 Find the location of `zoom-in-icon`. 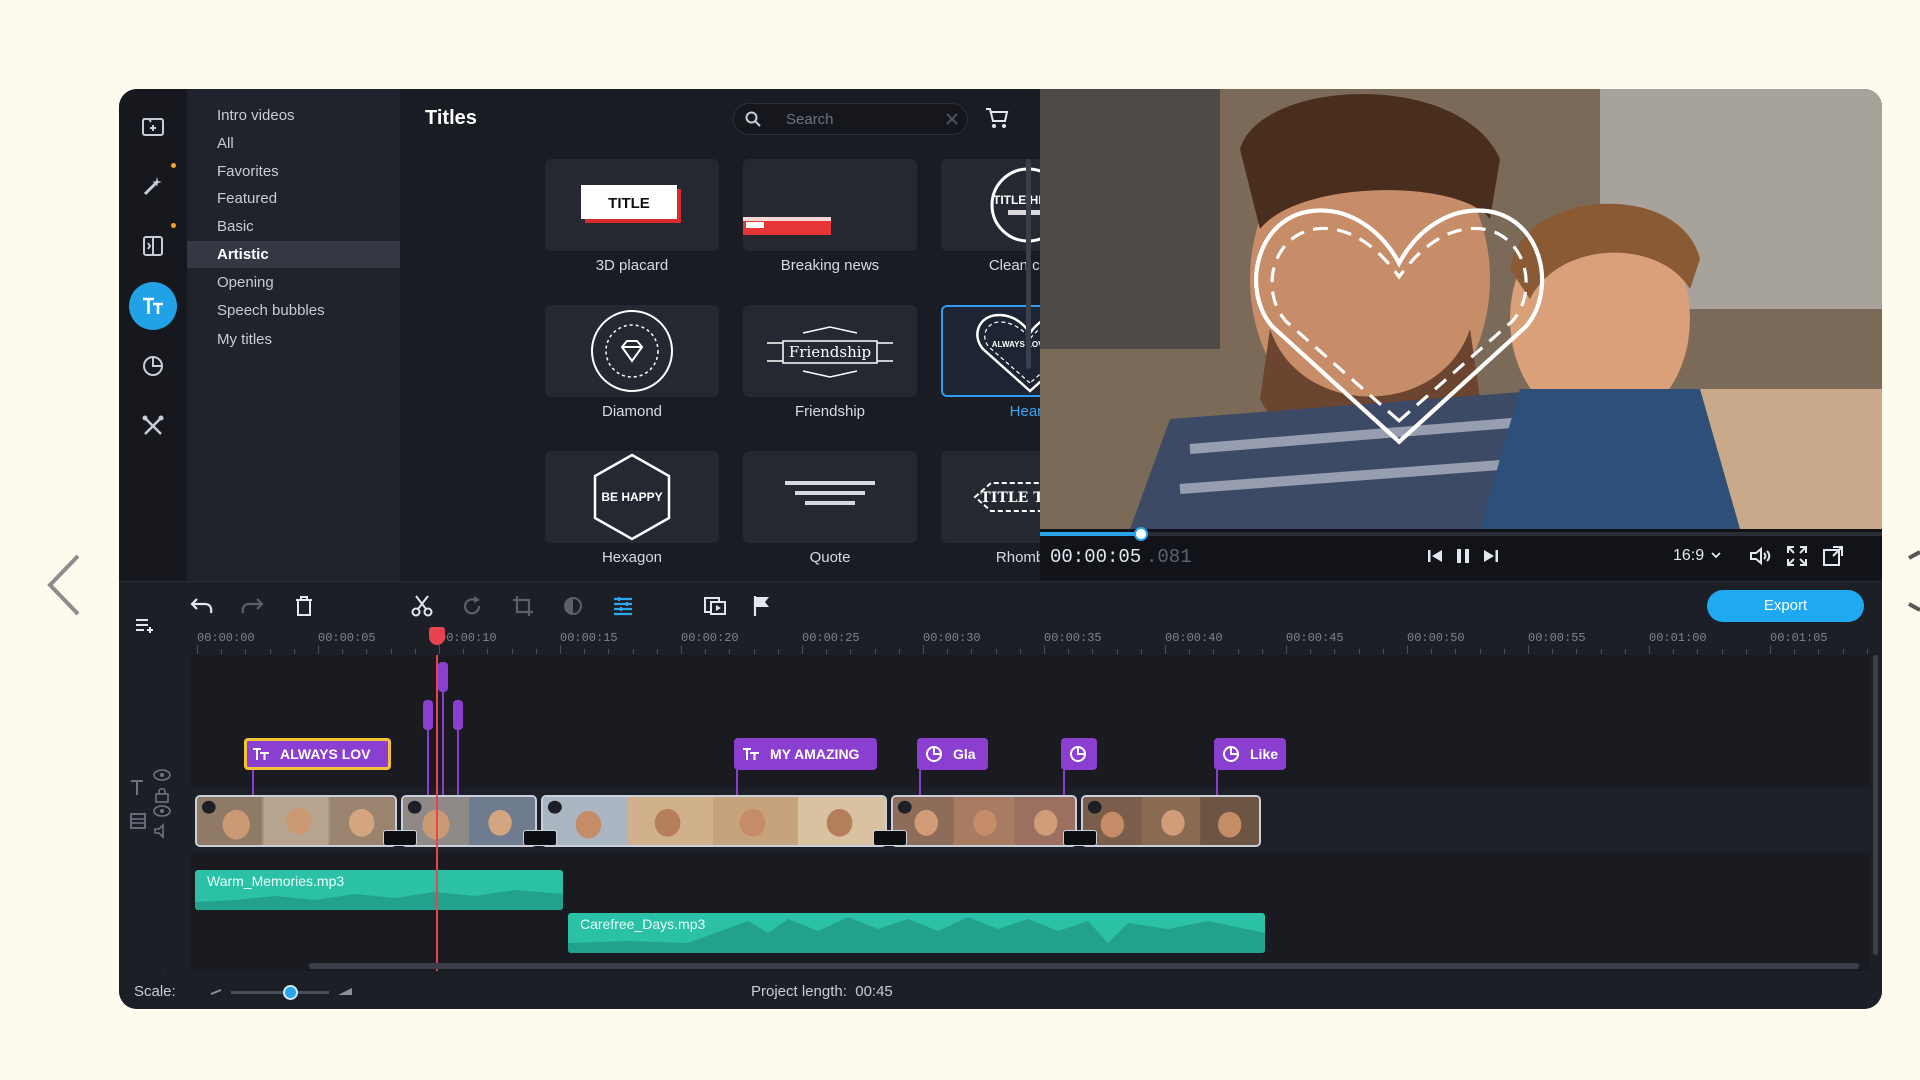

zoom-in-icon is located at coordinates (345, 991).